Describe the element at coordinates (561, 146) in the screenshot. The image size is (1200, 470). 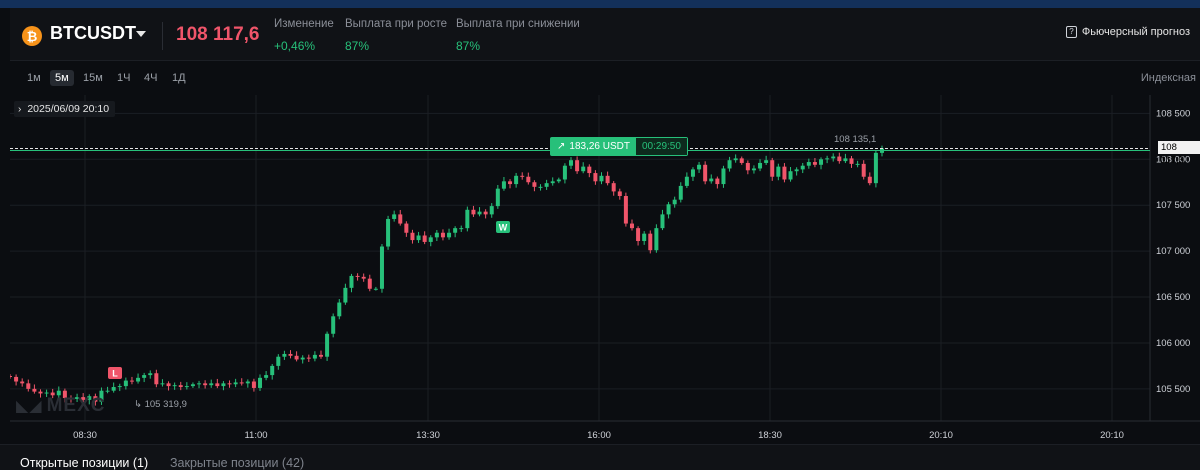
I see `arrow-up-right-icon: ↗` at that location.